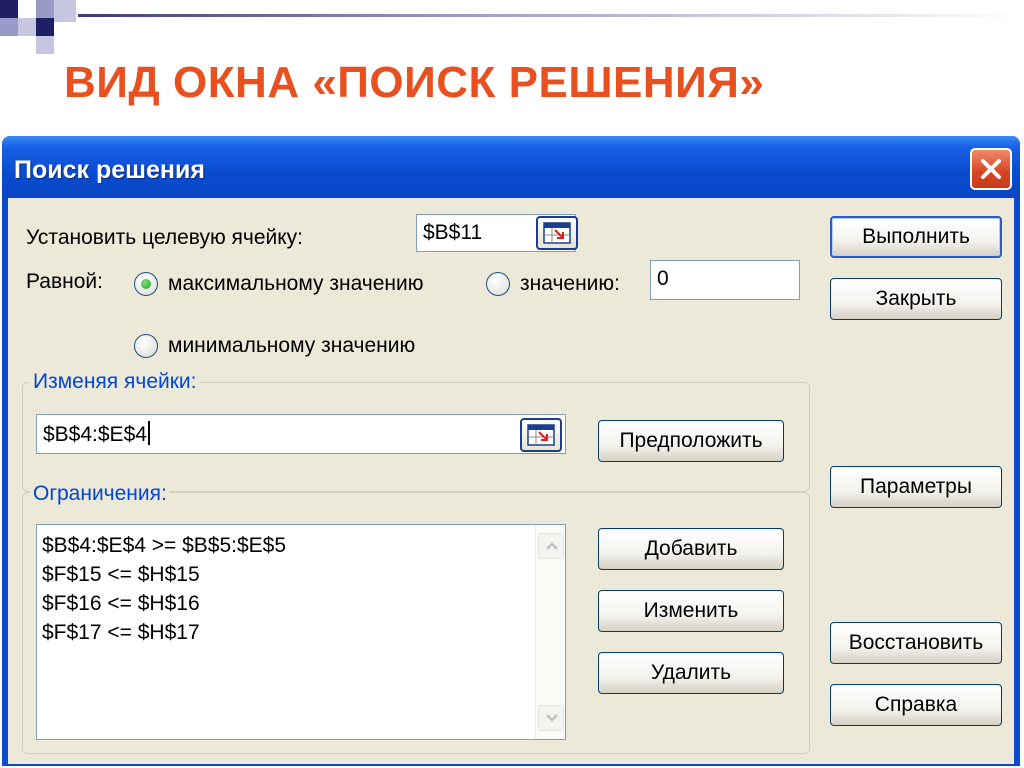 The image size is (1024, 768). I want to click on add-constraint-button: Добавить, so click(691, 549).